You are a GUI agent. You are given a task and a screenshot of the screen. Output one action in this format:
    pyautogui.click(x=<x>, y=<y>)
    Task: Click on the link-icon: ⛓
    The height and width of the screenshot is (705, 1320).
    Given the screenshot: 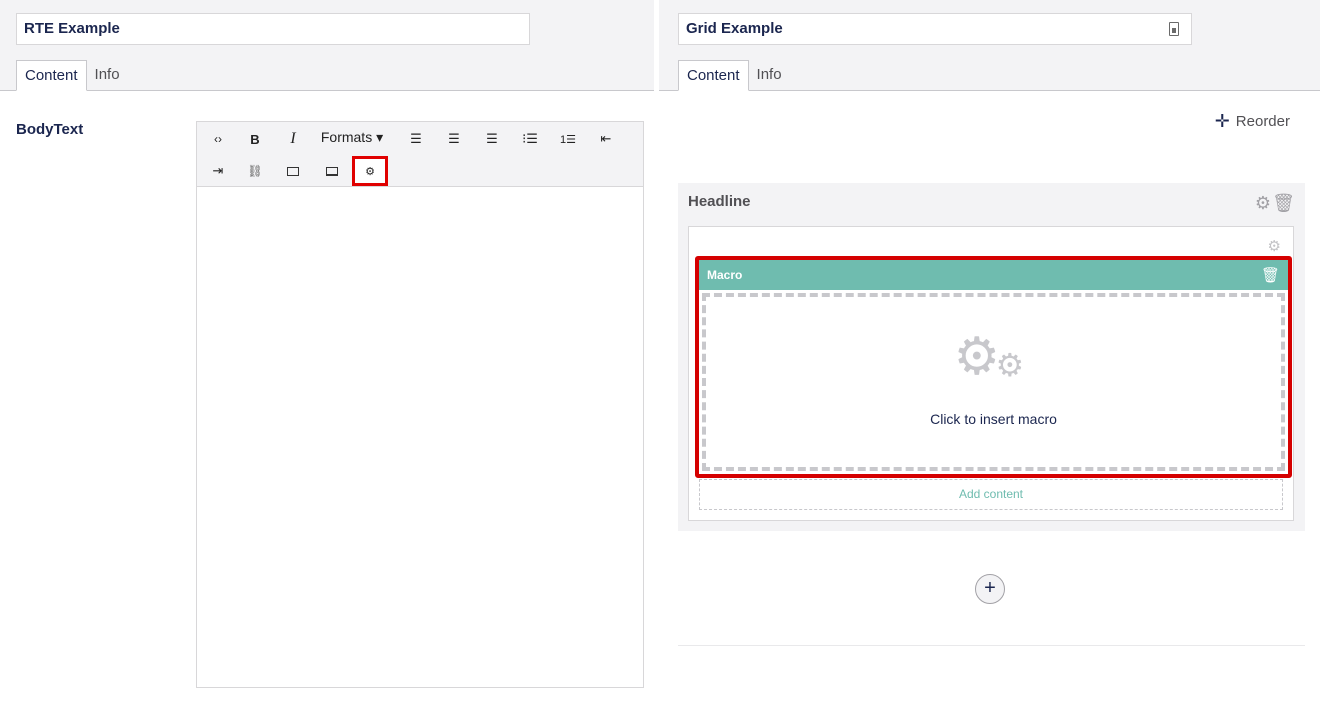 What is the action you would take?
    pyautogui.click(x=255, y=171)
    